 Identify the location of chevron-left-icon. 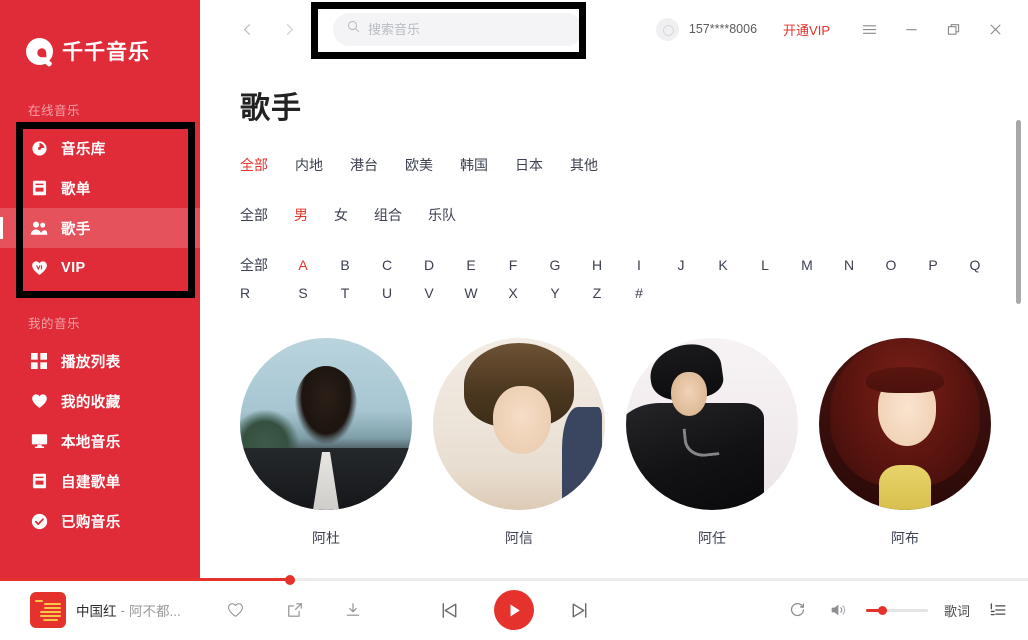
(247, 29).